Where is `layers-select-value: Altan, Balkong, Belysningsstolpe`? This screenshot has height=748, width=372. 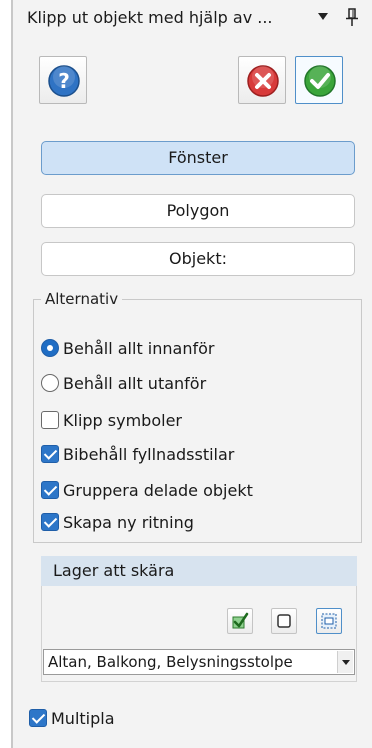
layers-select-value: Altan, Balkong, Belysningsstolpe is located at coordinates (170, 662).